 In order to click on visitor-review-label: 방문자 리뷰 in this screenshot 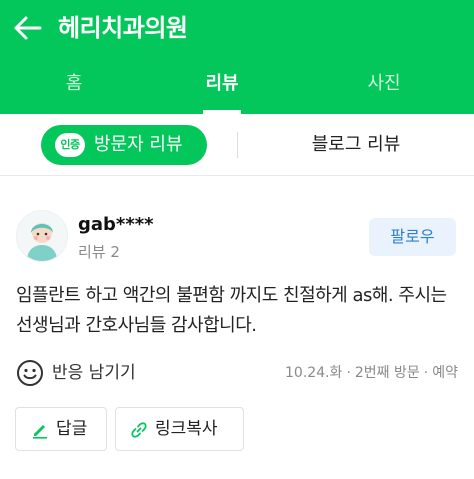, I will do `click(138, 144)`.